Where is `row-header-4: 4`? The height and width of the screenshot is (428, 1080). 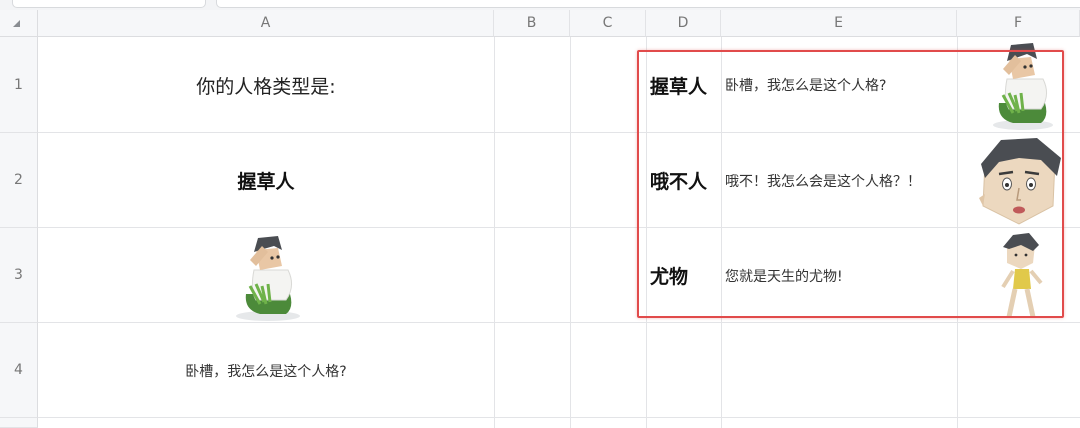
row-header-4: 4 is located at coordinates (19, 370).